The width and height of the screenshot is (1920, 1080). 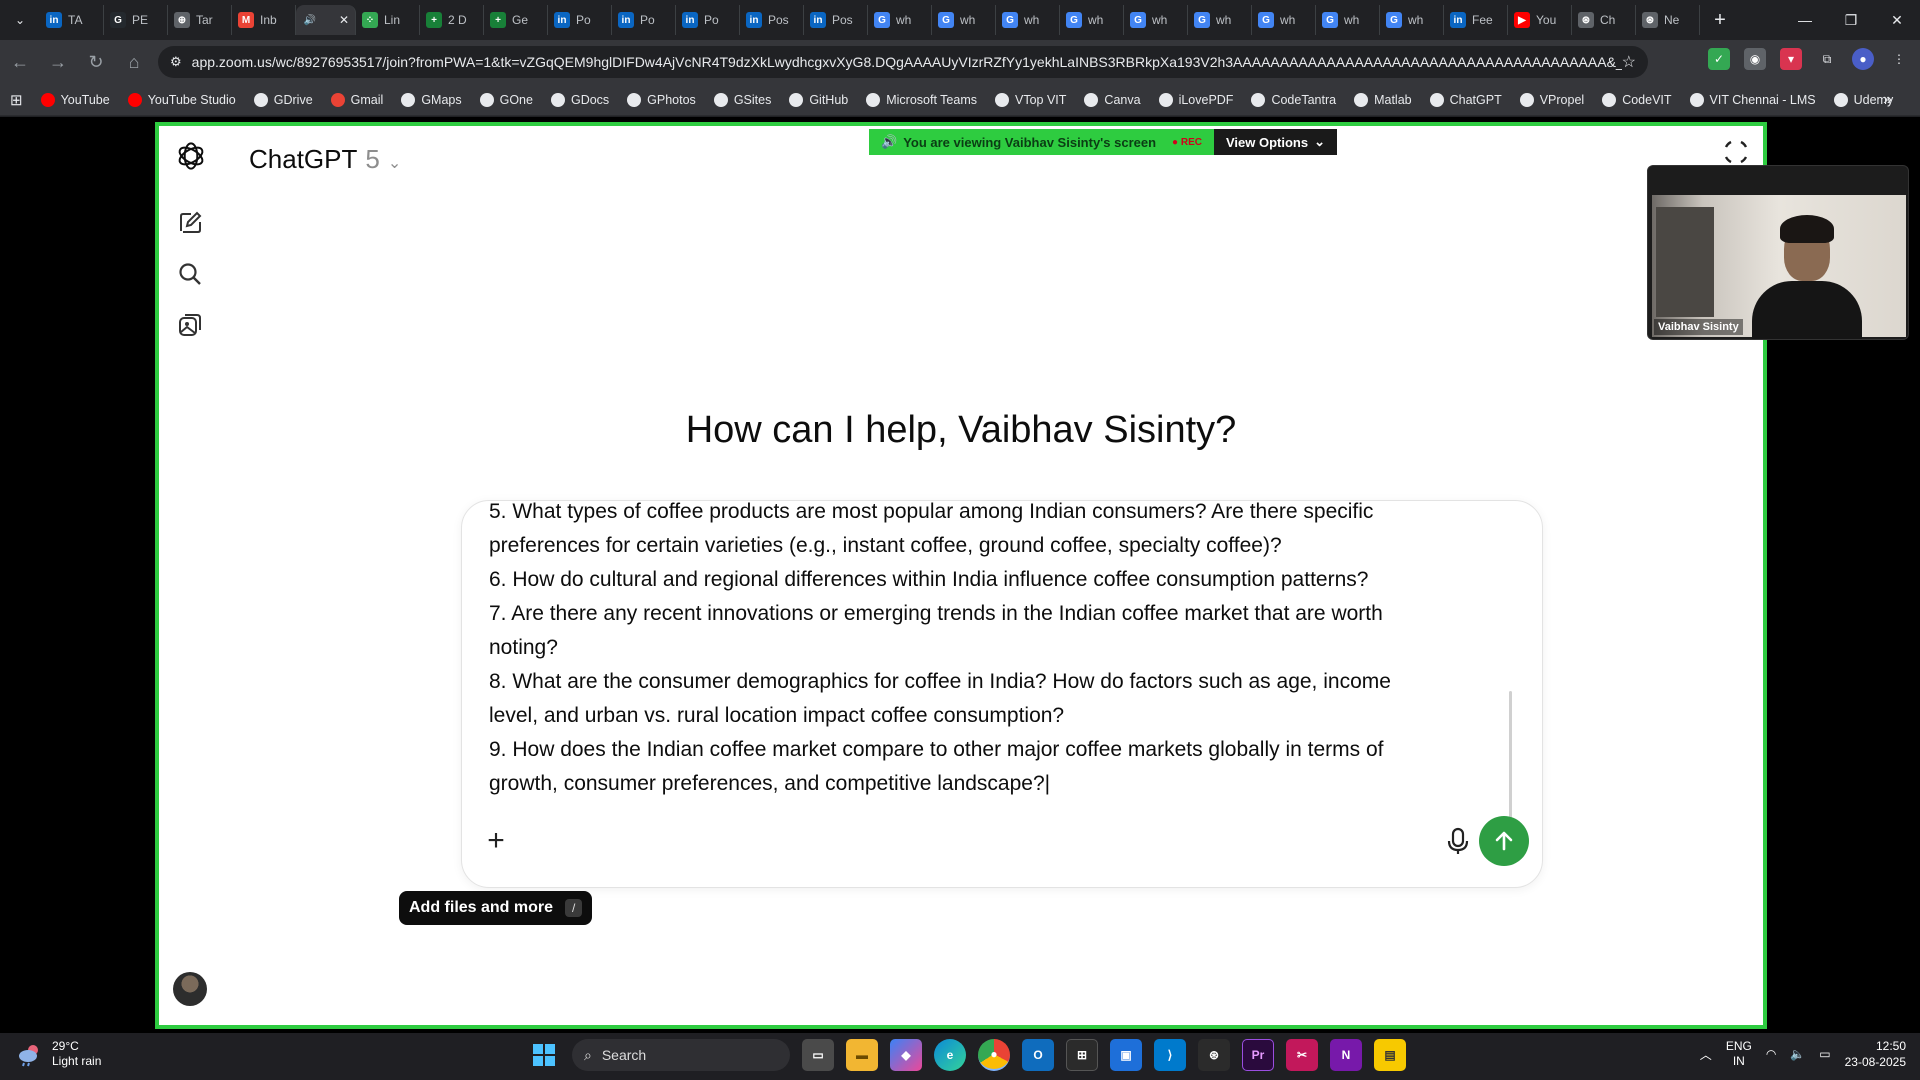 I want to click on chatgpt-app-icon: ⊛, so click(x=1214, y=1055).